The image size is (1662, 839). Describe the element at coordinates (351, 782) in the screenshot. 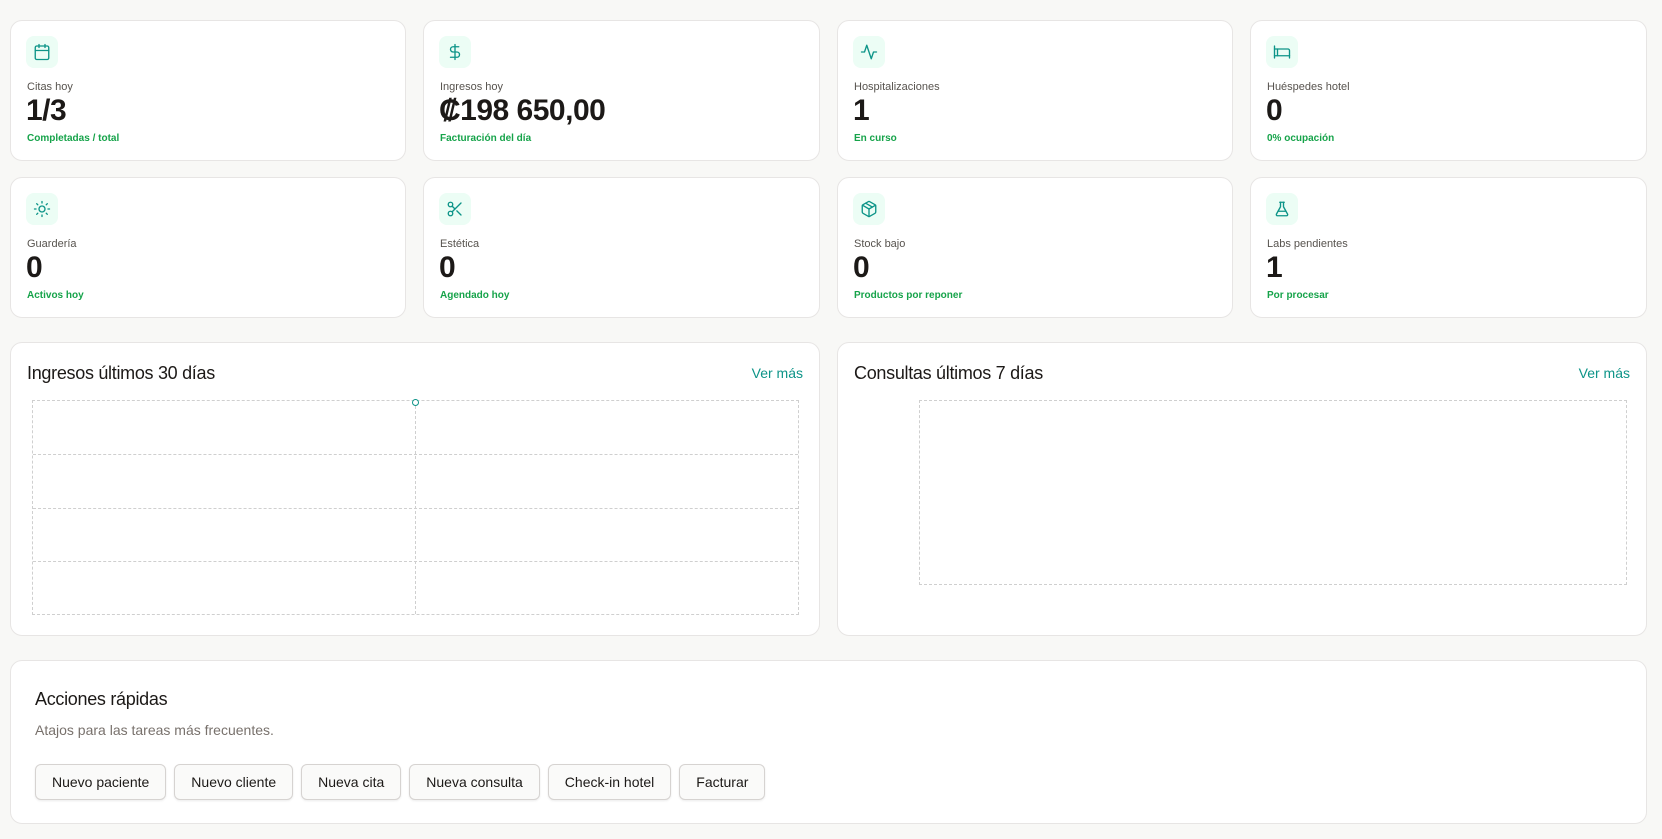

I see `new-appointment-button: Nueva cita` at that location.